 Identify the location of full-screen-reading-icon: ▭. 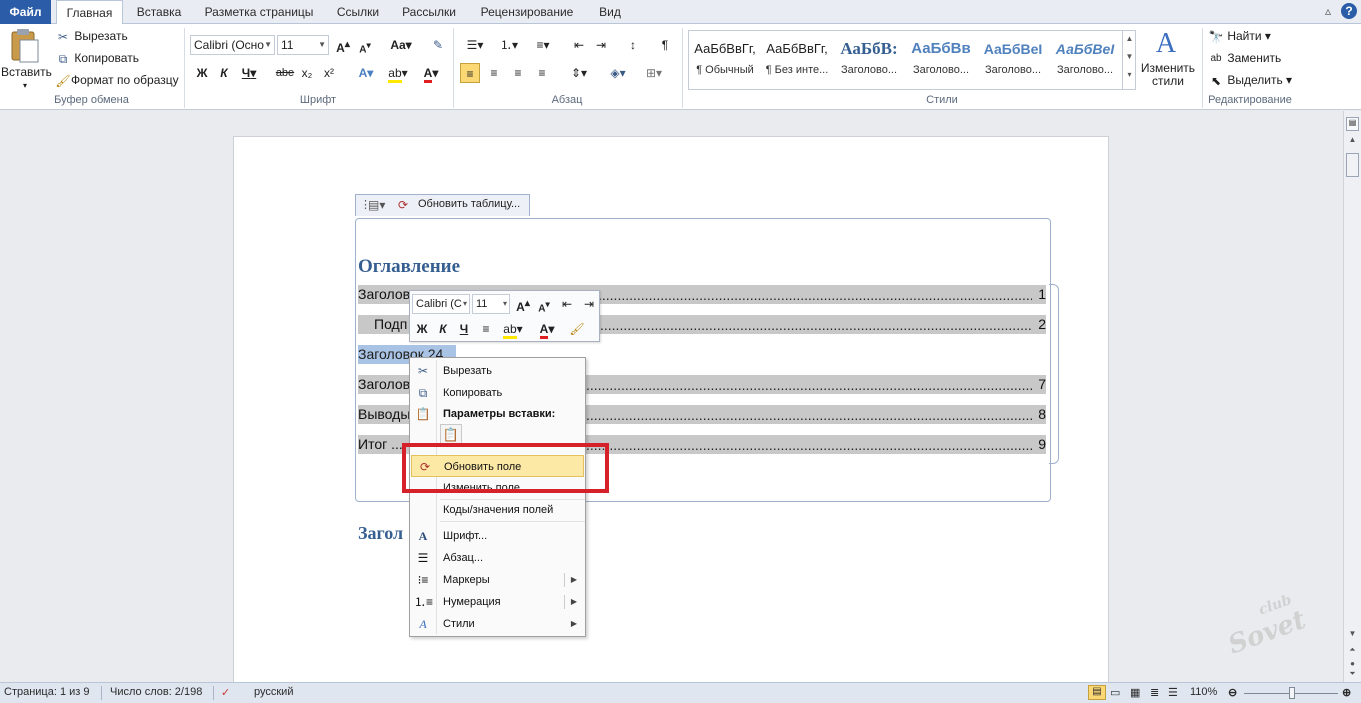
(1115, 692).